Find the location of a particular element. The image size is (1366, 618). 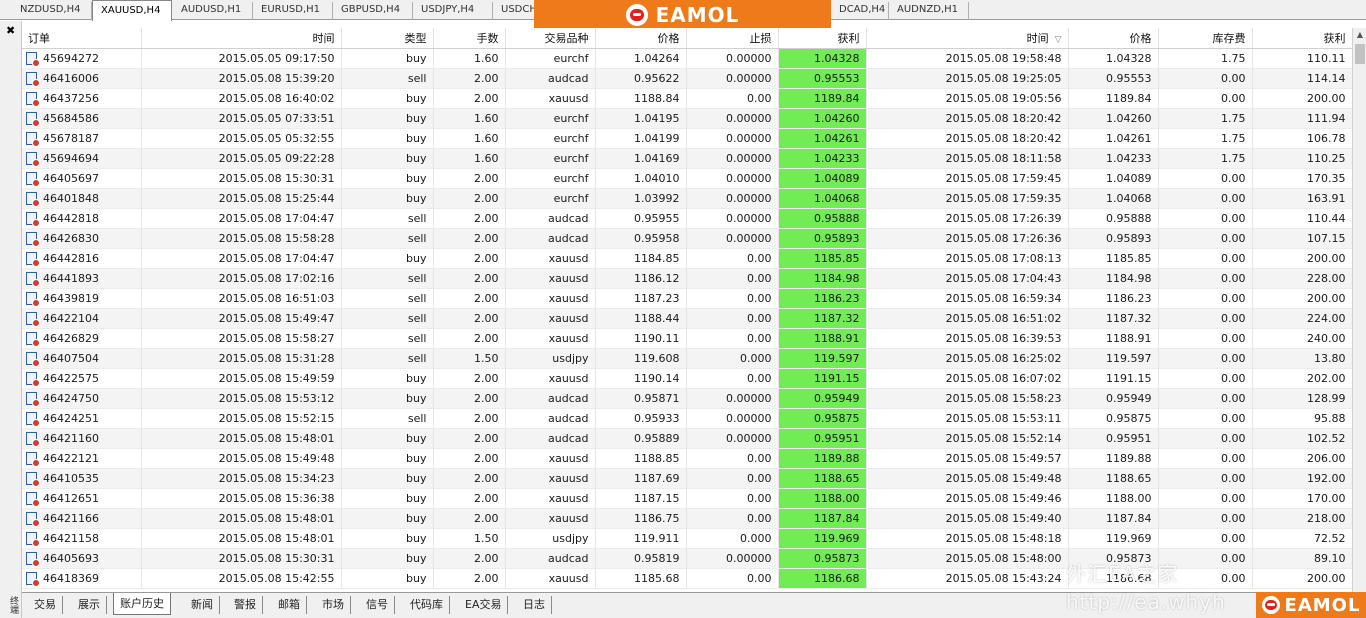

scroll-up-icon: ▲ is located at coordinates (1360, 35).